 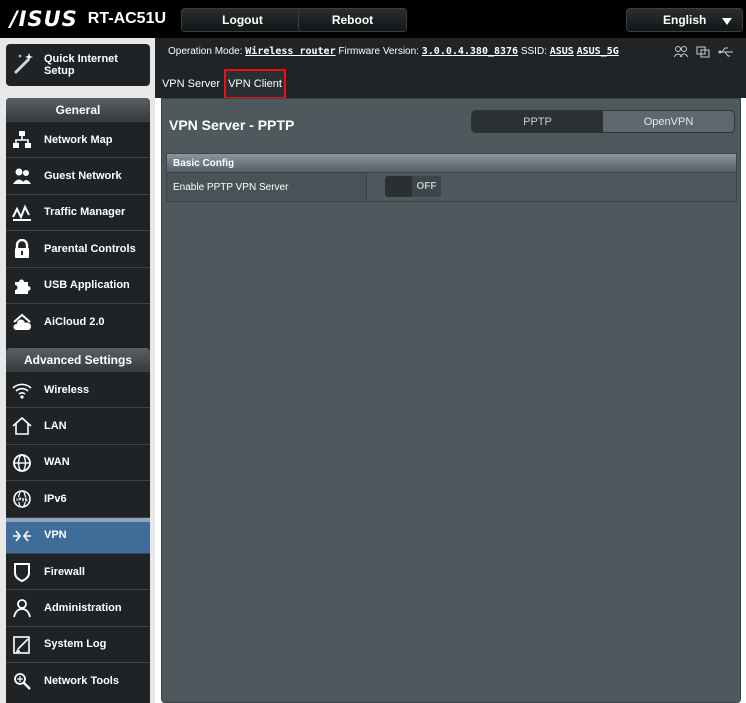 I want to click on quick-internet-setup-button: Quick Internet Setup, so click(x=78, y=65).